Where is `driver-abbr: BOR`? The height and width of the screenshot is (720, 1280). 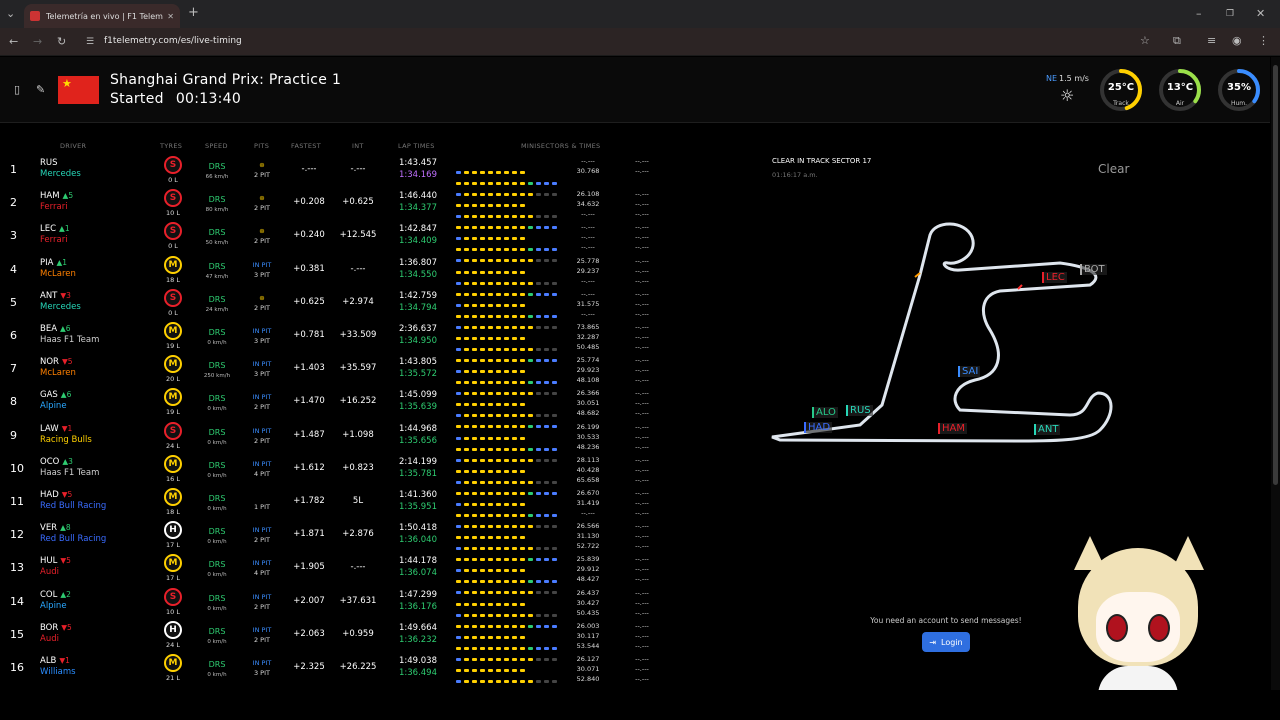
driver-abbr: BOR is located at coordinates (49, 627).